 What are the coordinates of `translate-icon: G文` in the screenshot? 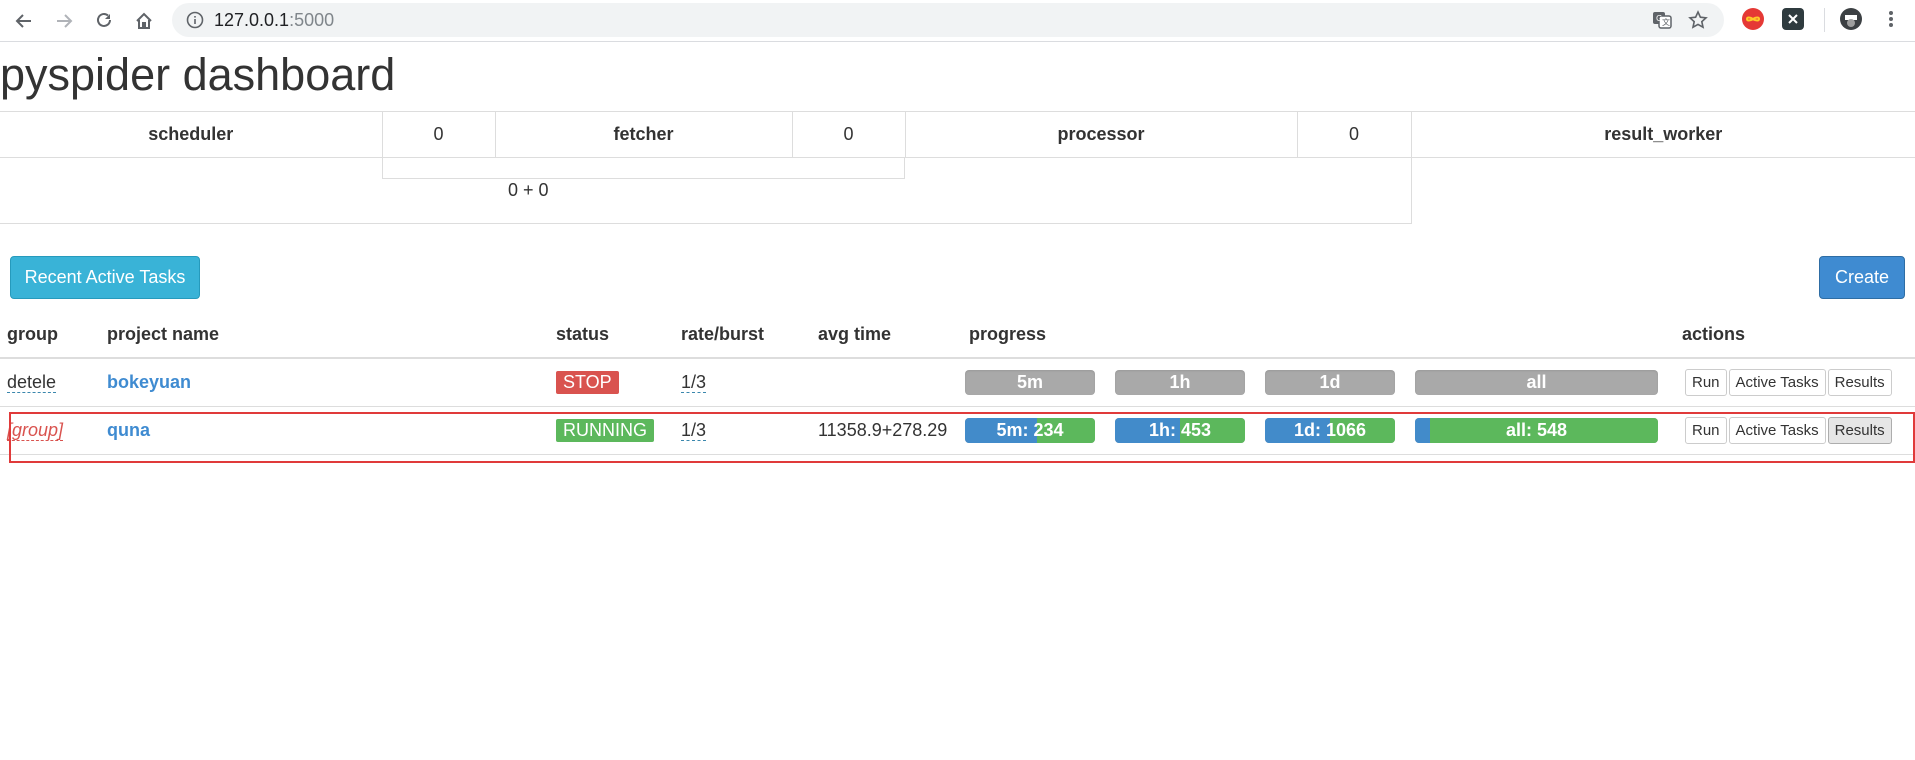 It's located at (1662, 20).